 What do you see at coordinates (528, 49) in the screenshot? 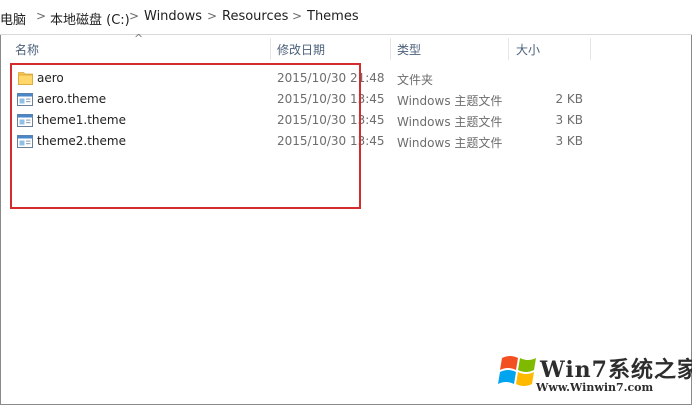
I see `column-header-size: 大小` at bounding box center [528, 49].